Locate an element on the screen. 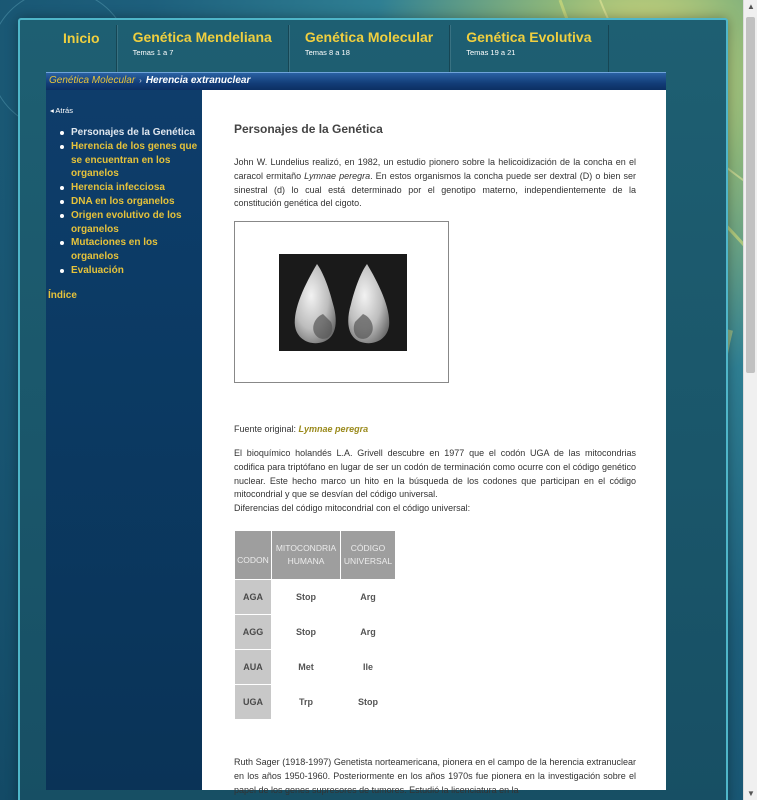  universal-cell: Ile is located at coordinates (367, 666).